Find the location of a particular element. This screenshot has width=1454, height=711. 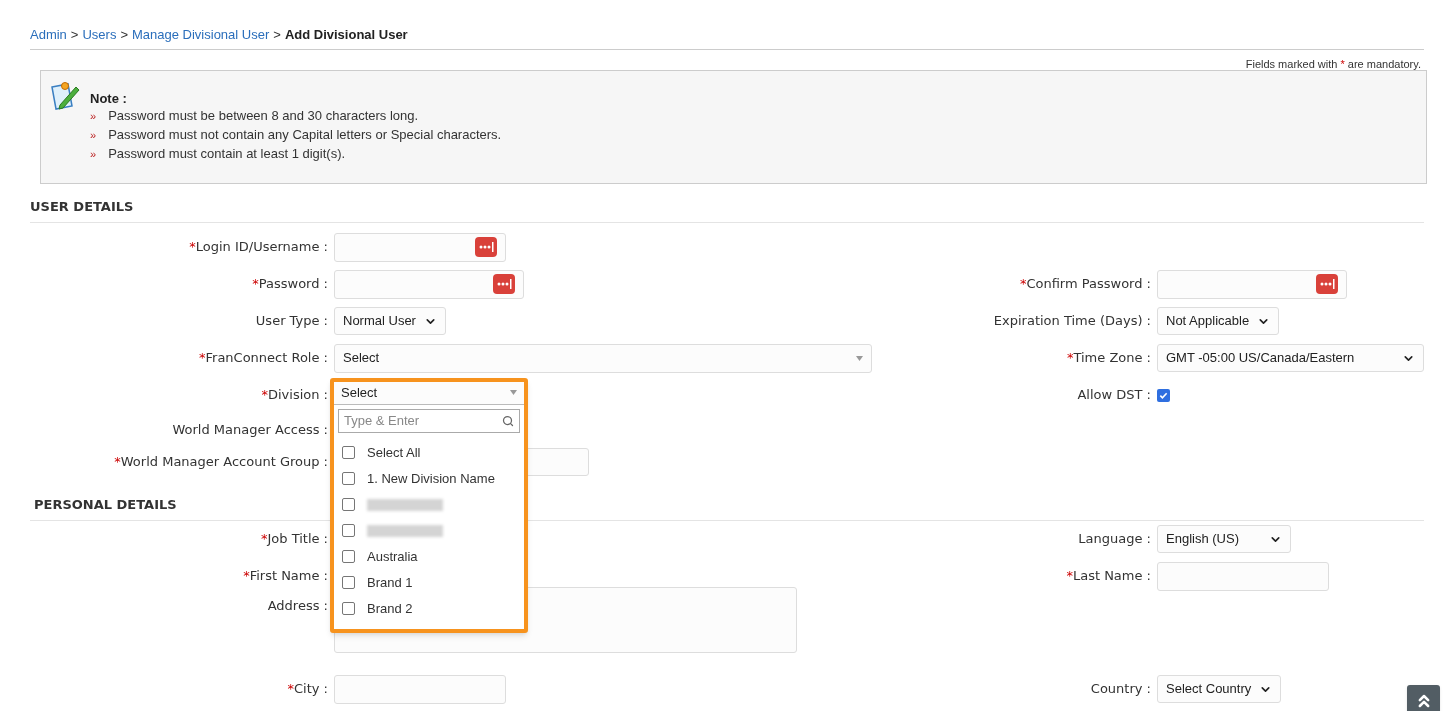

field-label: Allow DST : is located at coordinates (1114, 395).